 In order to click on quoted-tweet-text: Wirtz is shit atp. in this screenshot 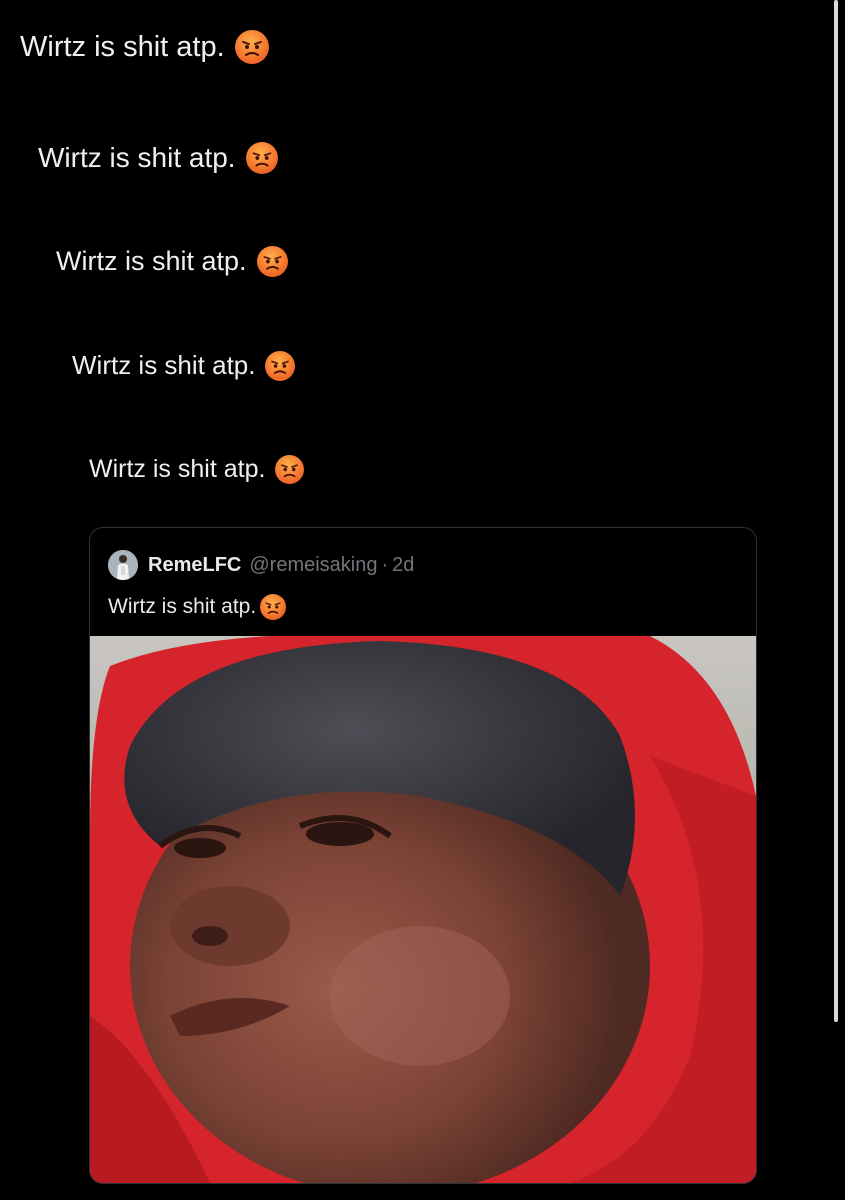, I will do `click(197, 607)`.